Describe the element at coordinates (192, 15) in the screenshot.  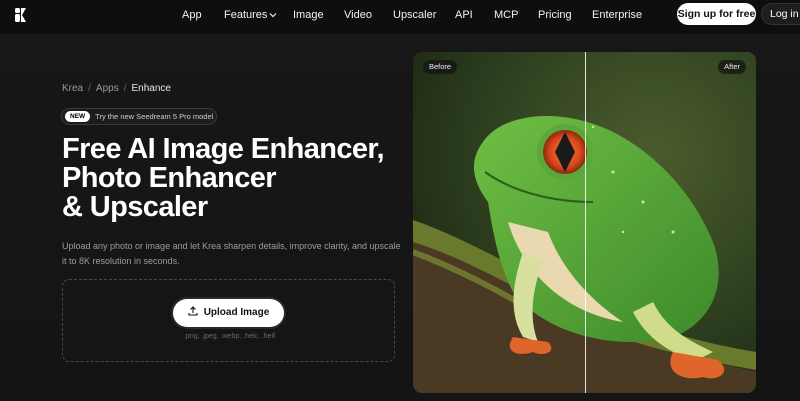
I see `nav-link-app: App` at that location.